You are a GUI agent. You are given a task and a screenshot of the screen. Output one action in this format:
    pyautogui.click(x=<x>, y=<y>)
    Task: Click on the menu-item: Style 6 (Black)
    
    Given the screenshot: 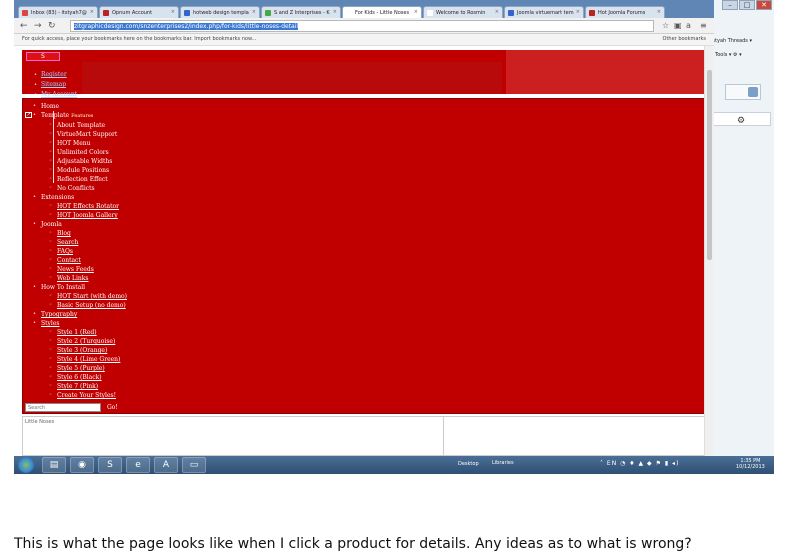 What is the action you would take?
    pyautogui.click(x=80, y=377)
    